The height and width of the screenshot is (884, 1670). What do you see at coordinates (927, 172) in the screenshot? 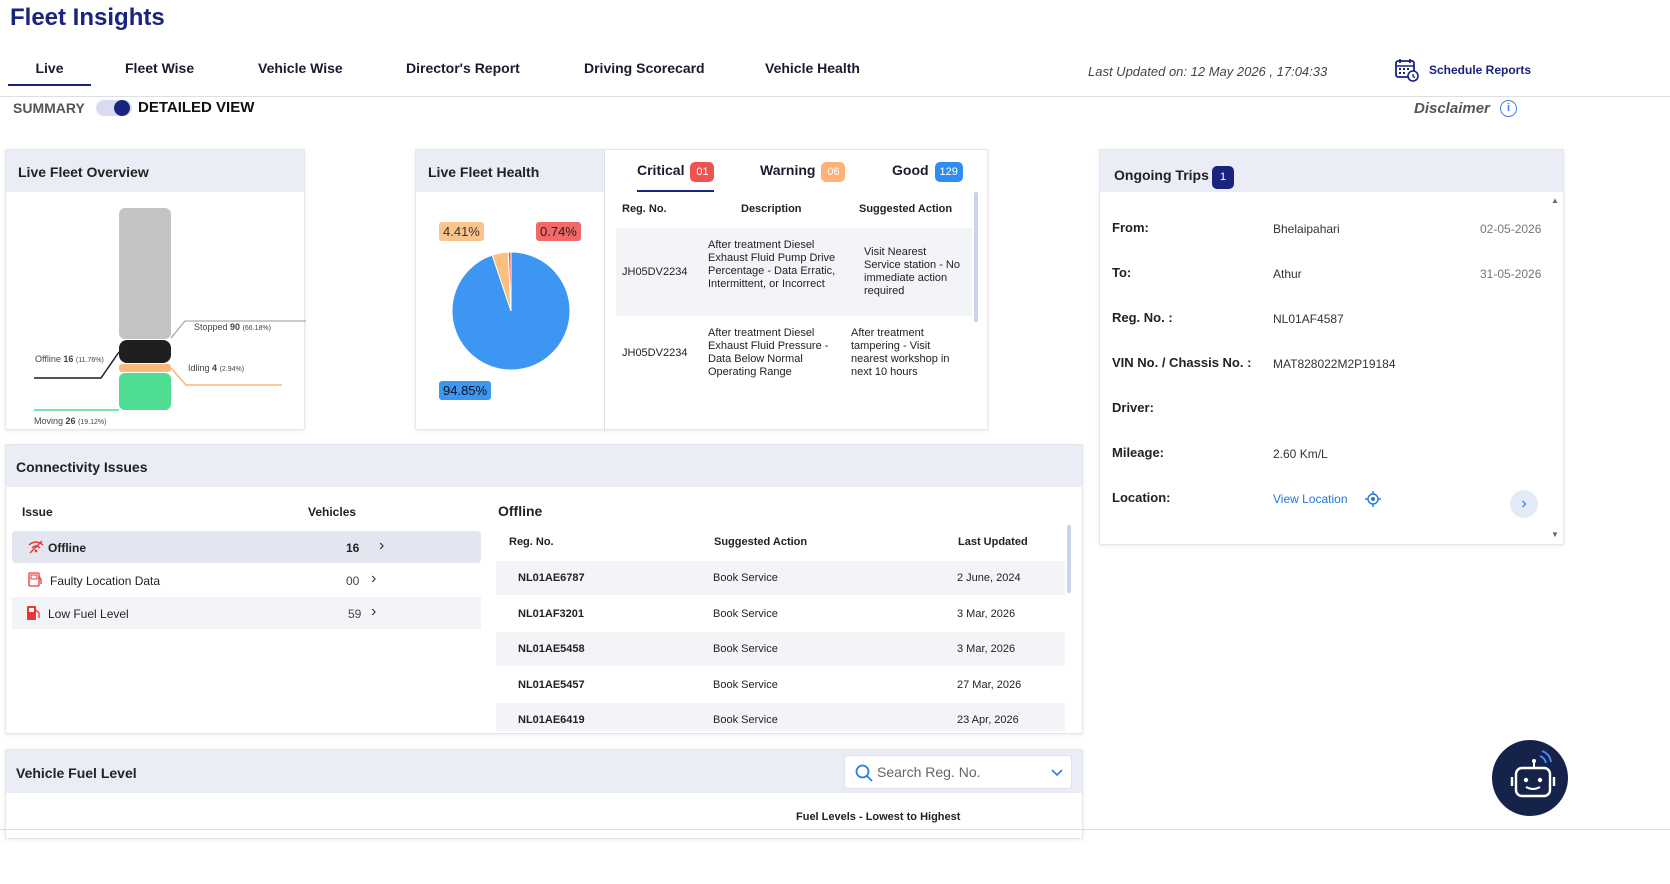
I see `tab-good: Good 129` at bounding box center [927, 172].